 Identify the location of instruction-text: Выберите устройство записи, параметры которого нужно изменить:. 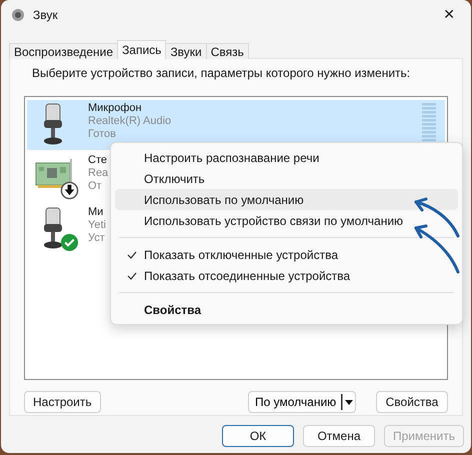
(222, 73).